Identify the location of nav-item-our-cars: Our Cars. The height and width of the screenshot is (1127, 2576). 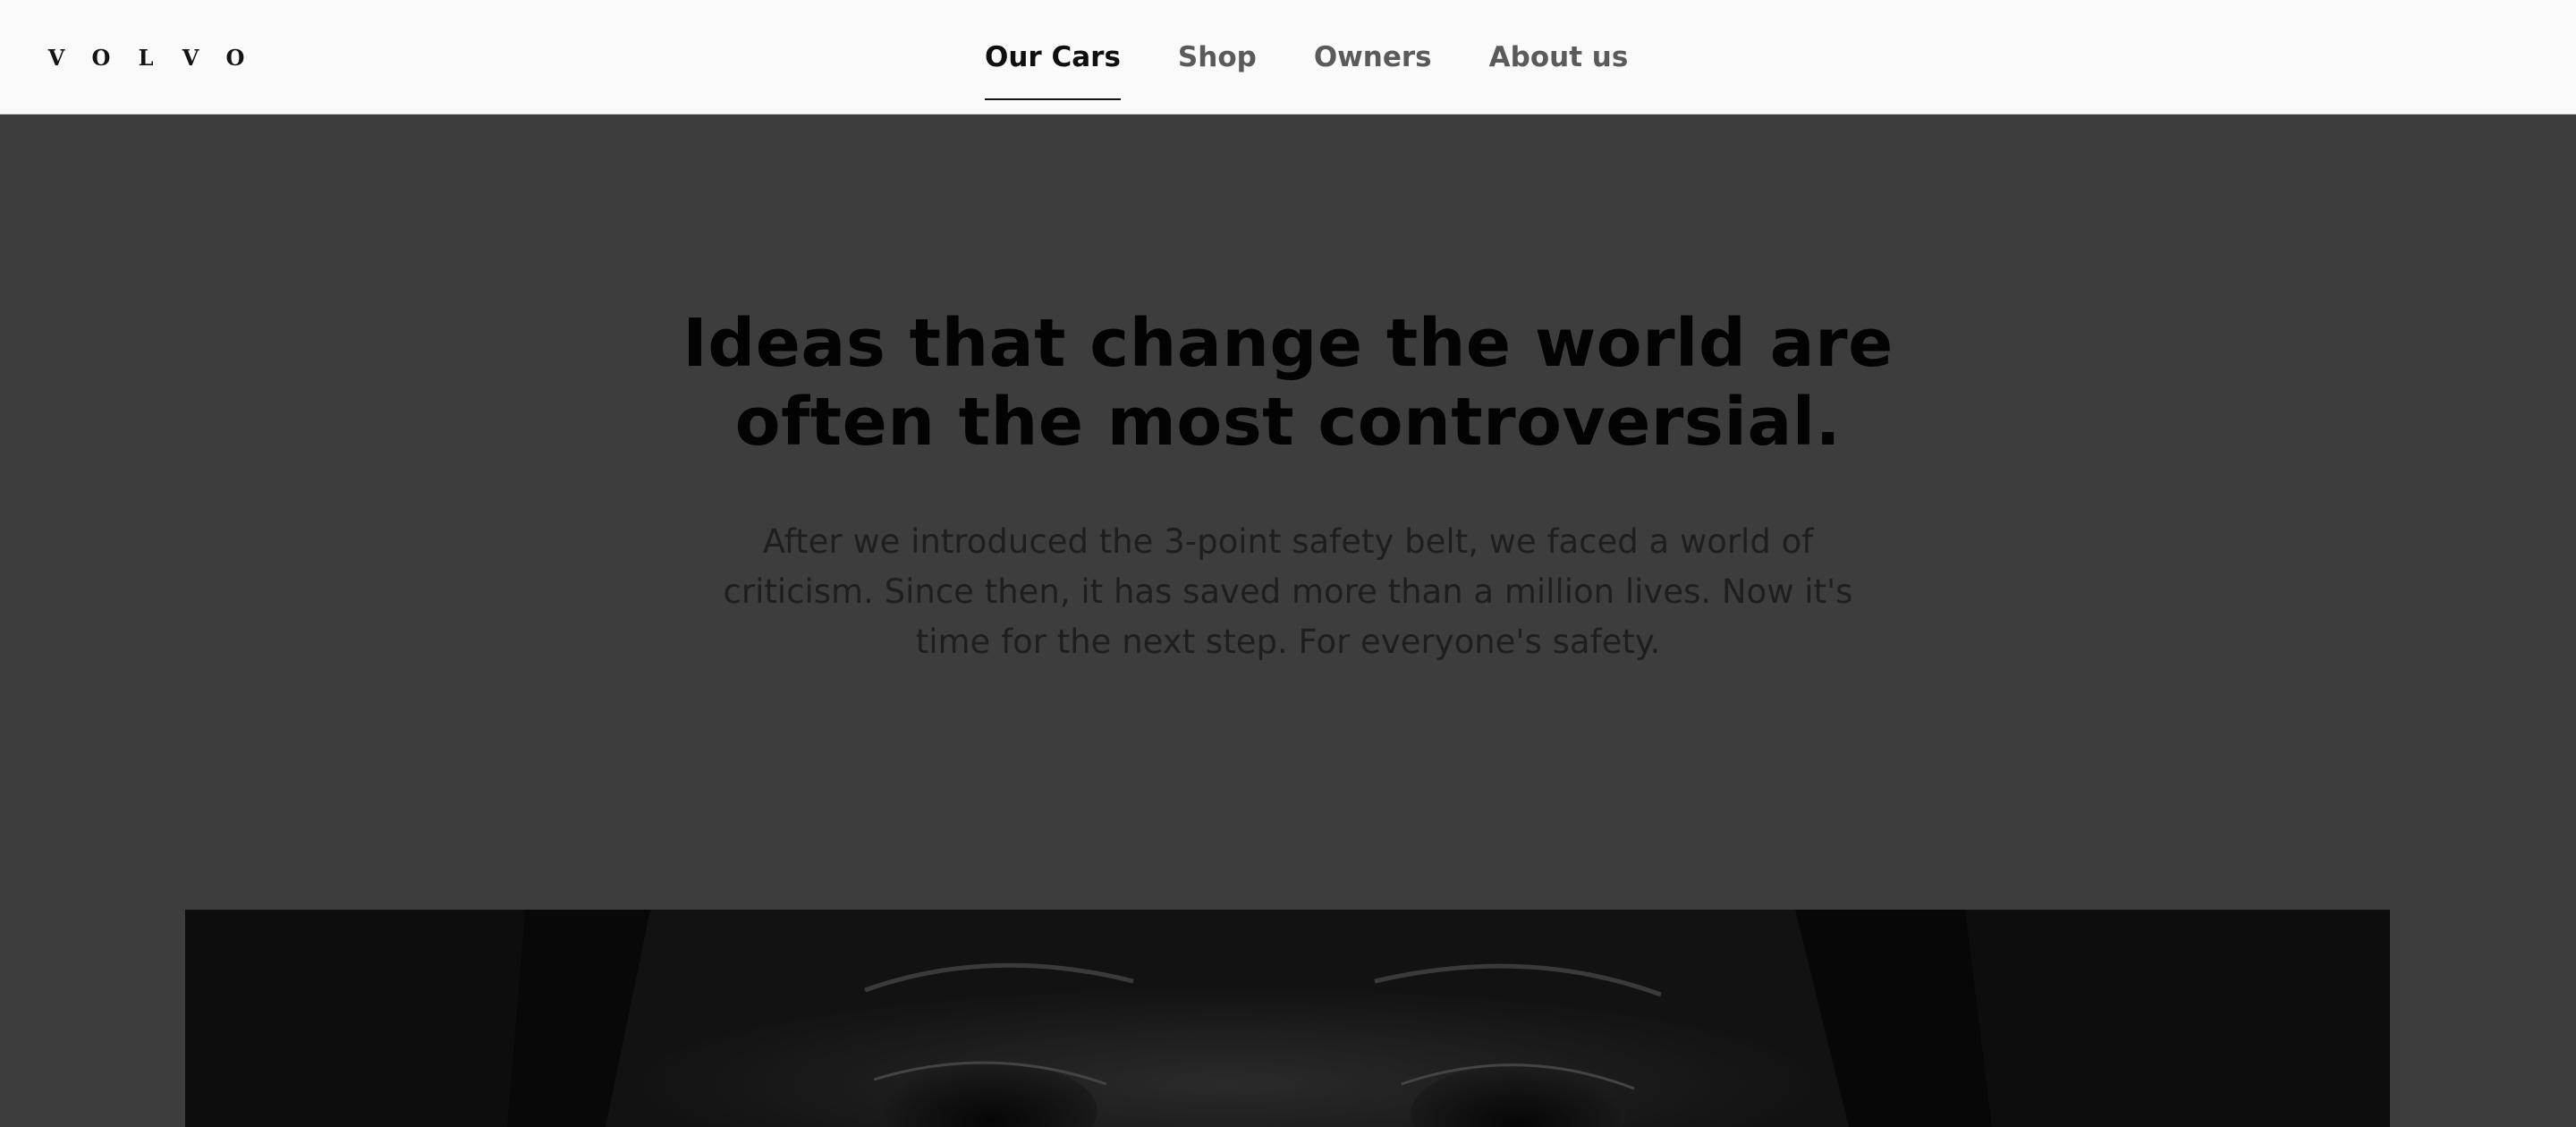
(1053, 57).